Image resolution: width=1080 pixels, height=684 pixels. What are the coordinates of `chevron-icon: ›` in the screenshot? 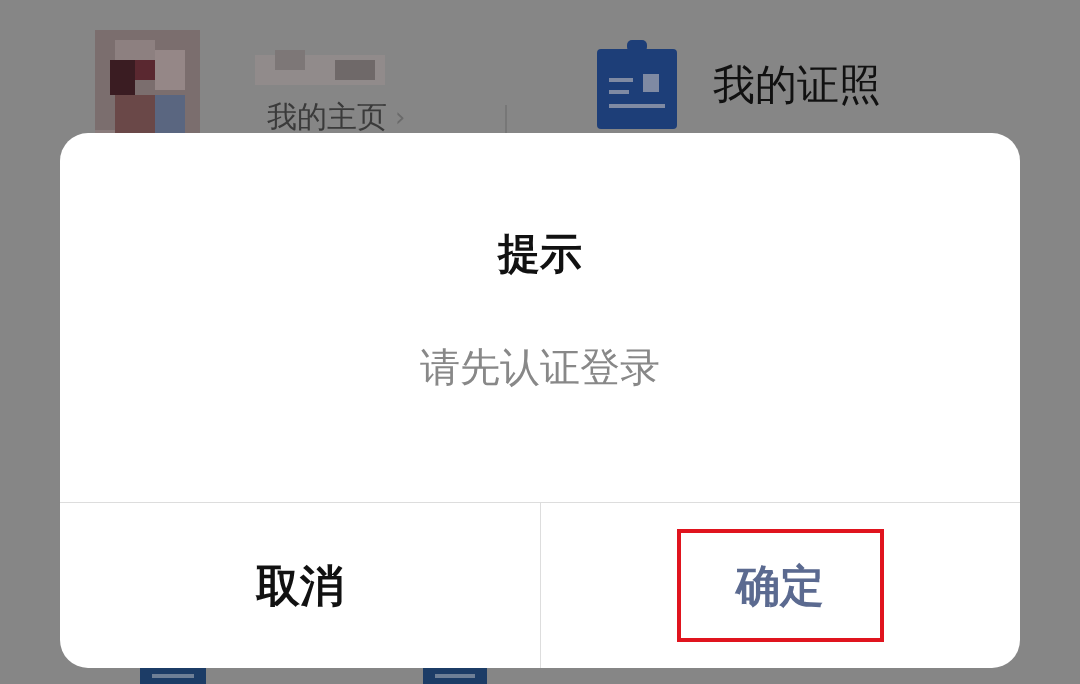 It's located at (400, 117).